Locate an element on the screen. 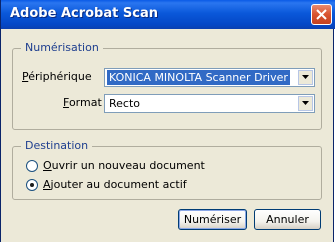 This screenshot has width=336, height=242. destination-group-legend: Destination is located at coordinates (57, 145).